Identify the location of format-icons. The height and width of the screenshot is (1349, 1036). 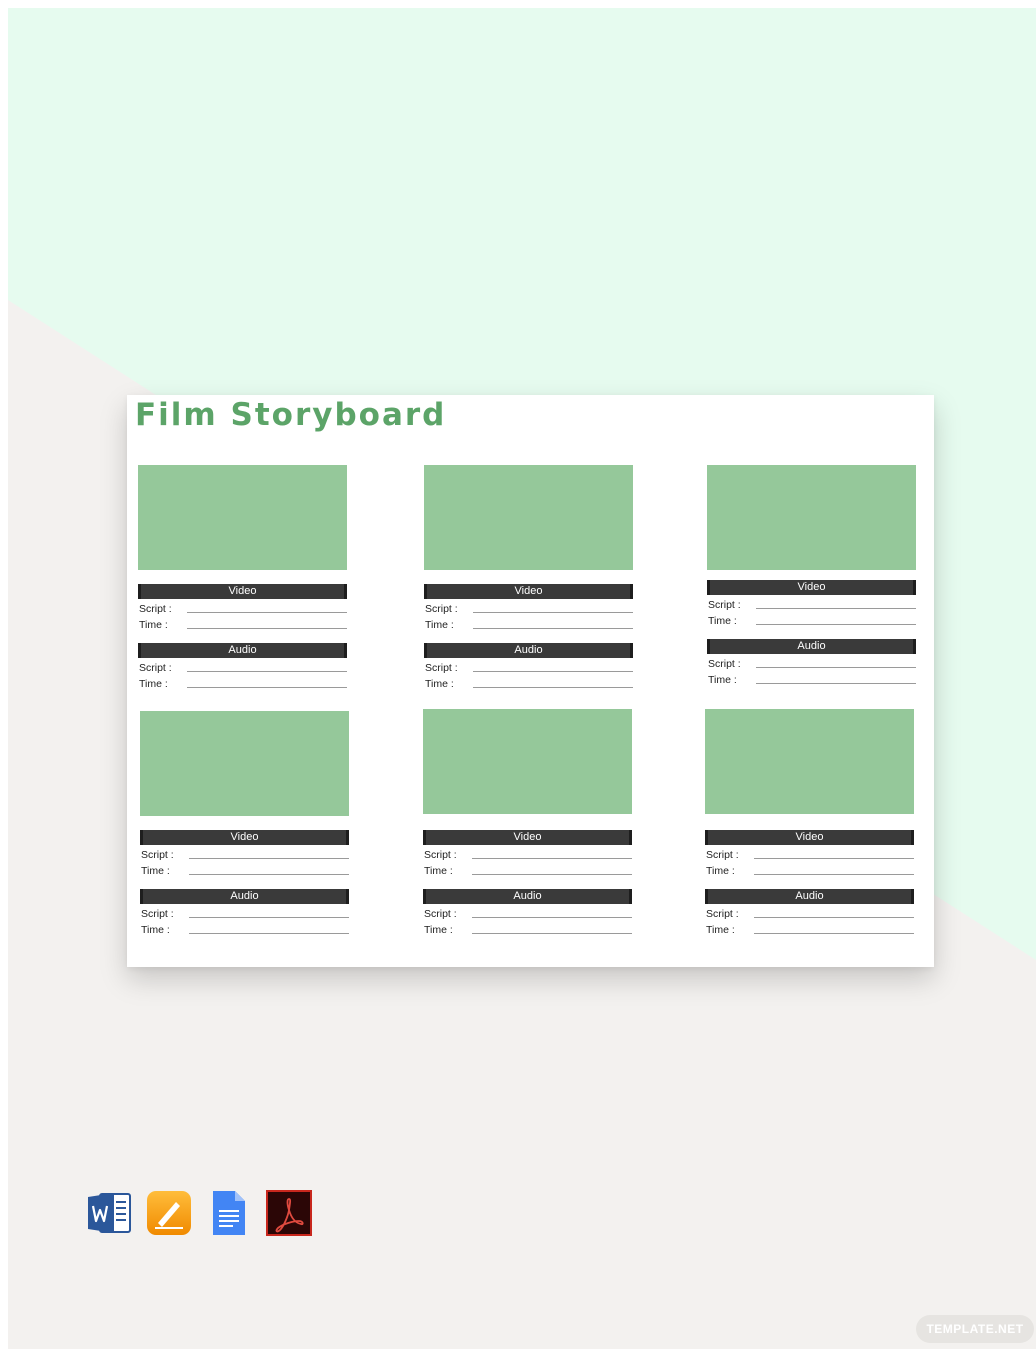
(199, 1213).